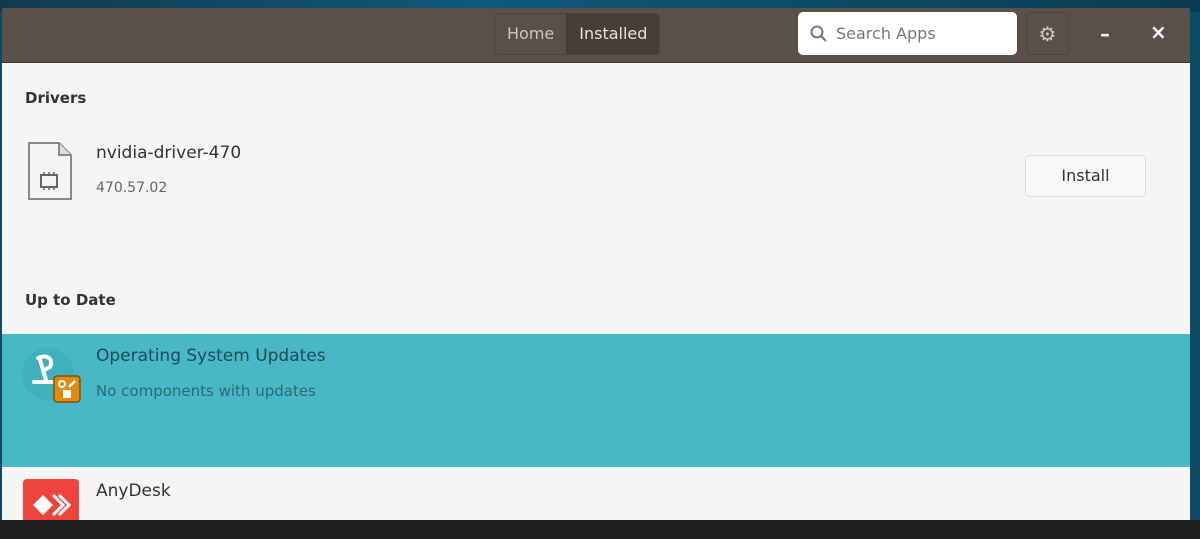 This screenshot has height=539, width=1200. Describe the element at coordinates (600, 529) in the screenshot. I see `taskbar` at that location.